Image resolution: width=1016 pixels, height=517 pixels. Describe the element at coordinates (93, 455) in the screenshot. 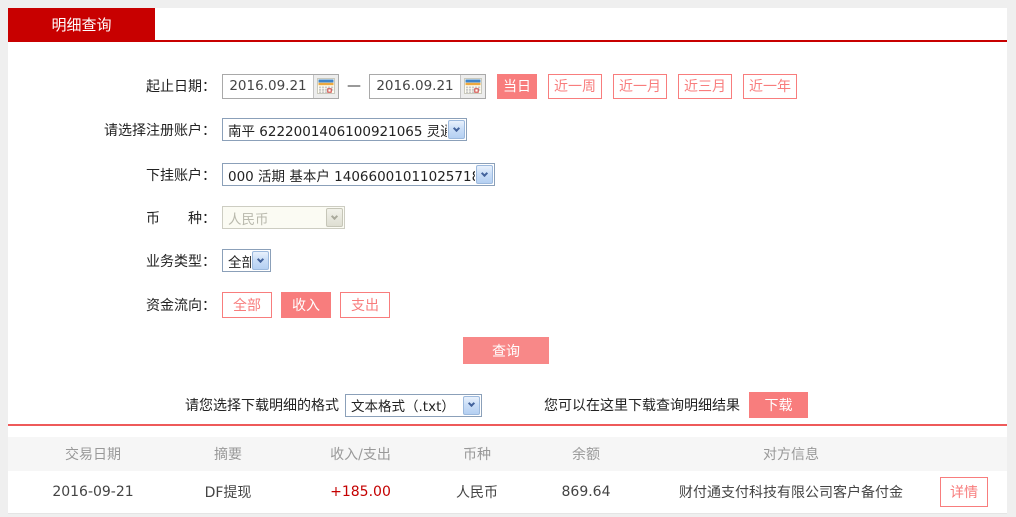

I see `header-date: 交易日期` at that location.